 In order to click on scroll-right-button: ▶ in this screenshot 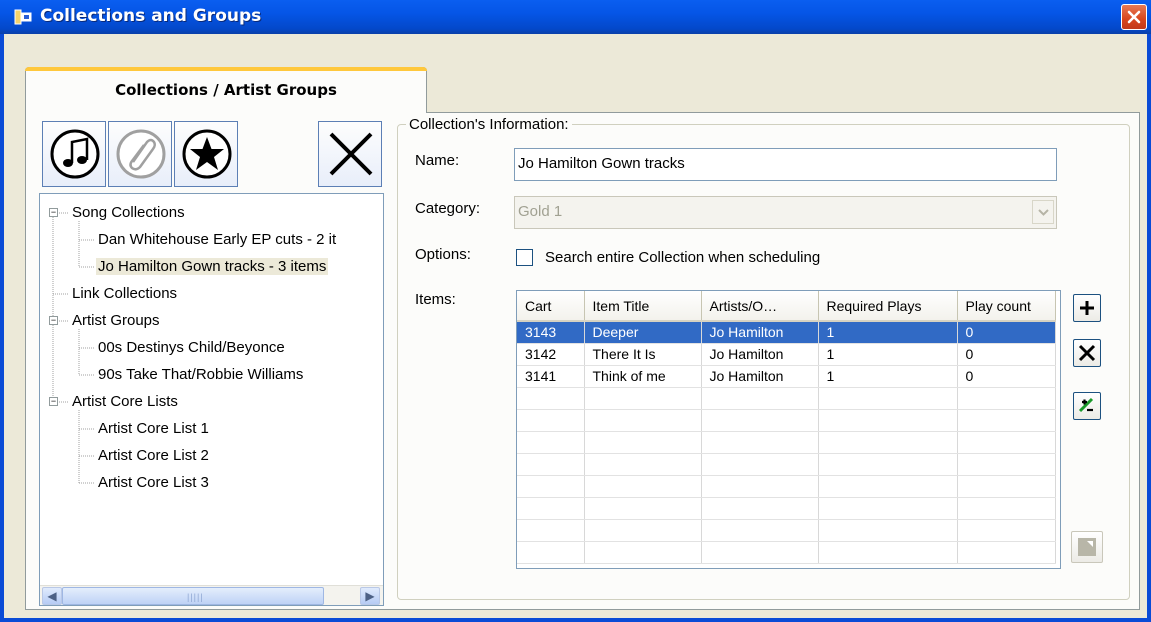, I will do `click(370, 596)`.